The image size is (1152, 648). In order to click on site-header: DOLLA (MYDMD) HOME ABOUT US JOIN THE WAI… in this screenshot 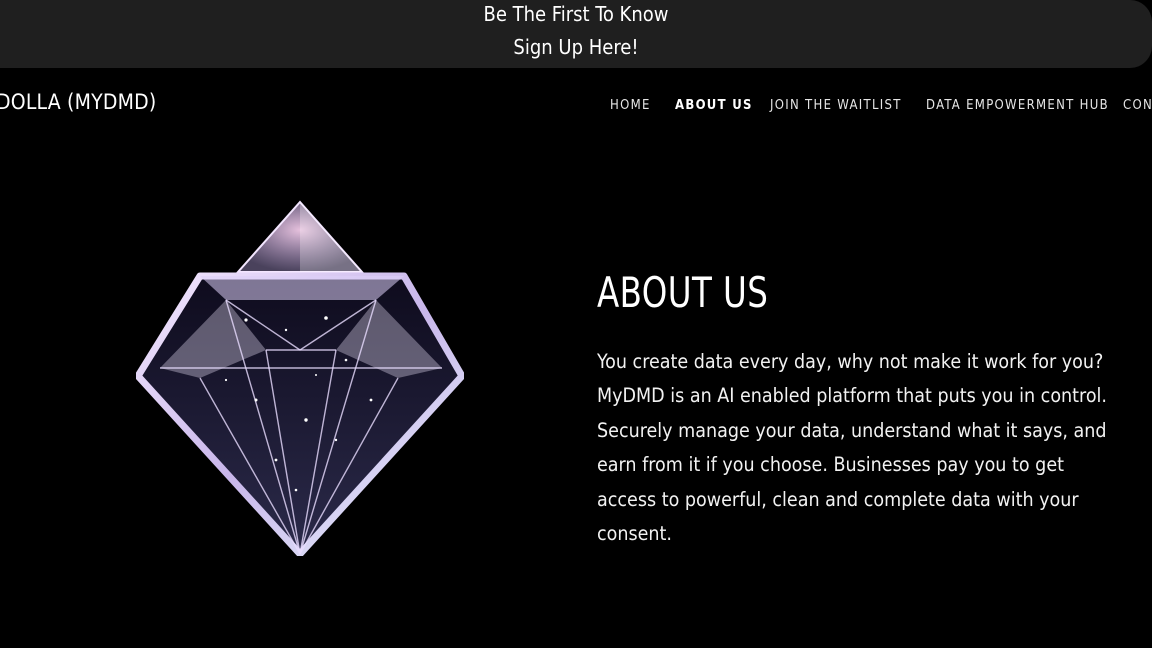, I will do `click(576, 106)`.